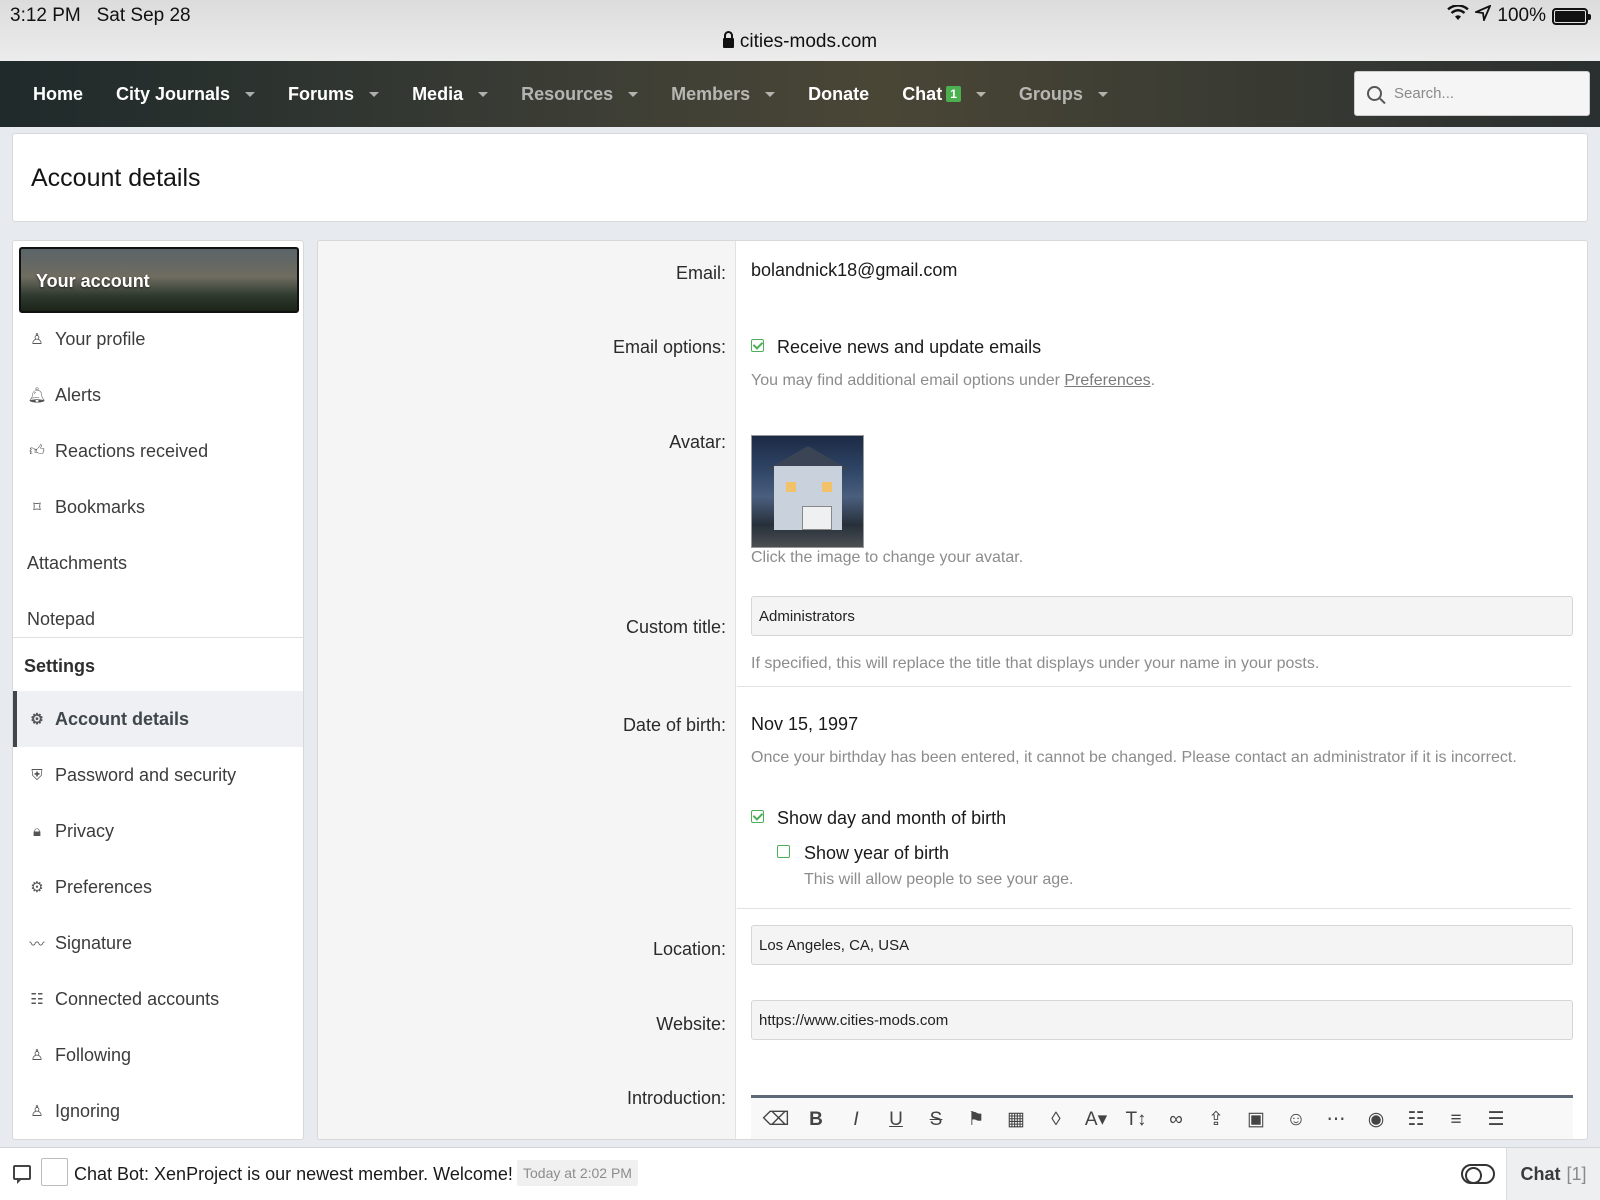 The image size is (1600, 1200). Describe the element at coordinates (1107, 380) in the screenshot. I see `preferences-link: Preferences` at that location.